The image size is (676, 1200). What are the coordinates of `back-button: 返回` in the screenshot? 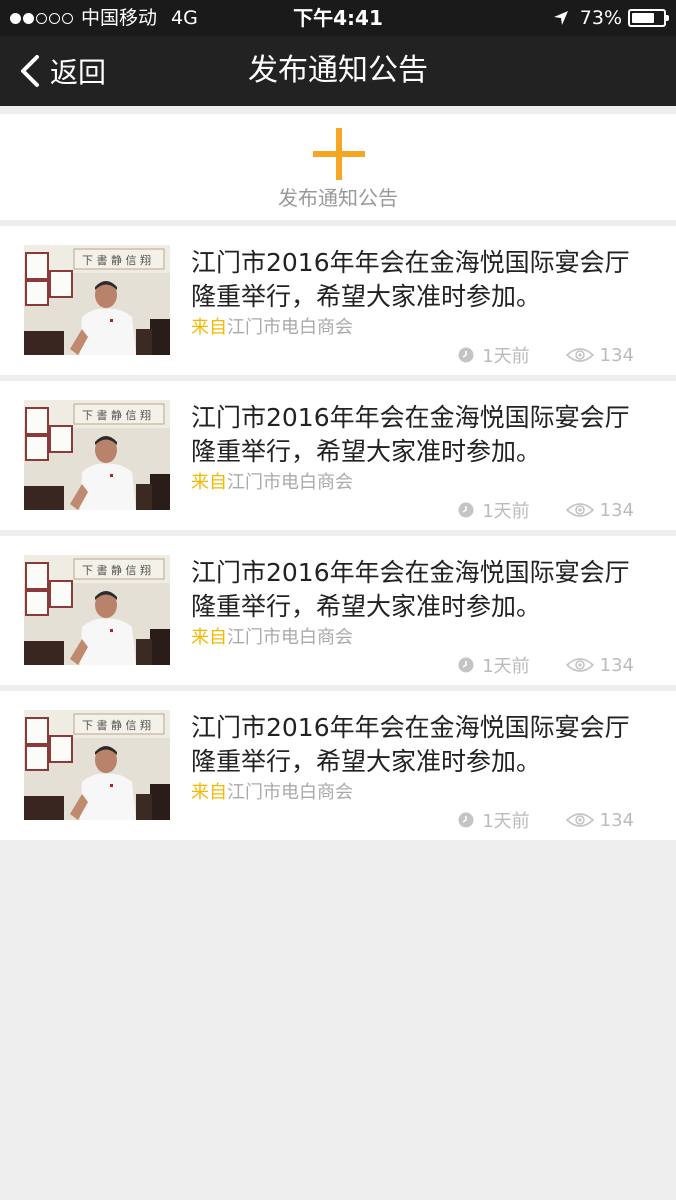 It's located at (62, 71).